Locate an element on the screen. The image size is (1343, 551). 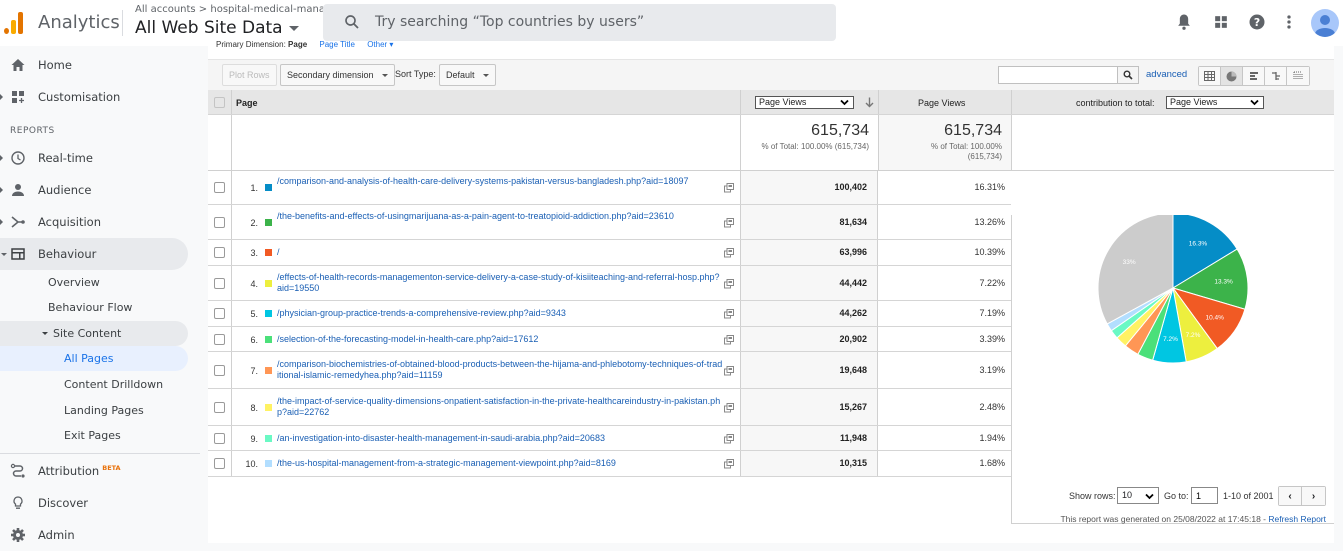
advanced-filter-link: advanced is located at coordinates (1166, 74).